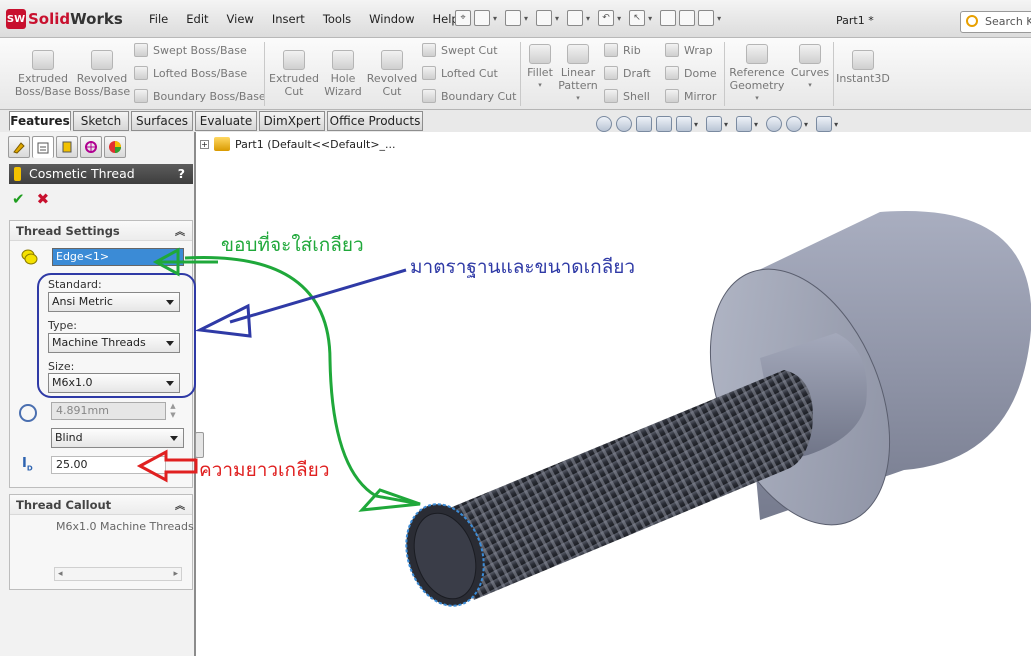 Image resolution: width=1031 pixels, height=656 pixels. What do you see at coordinates (101, 121) in the screenshot?
I see `tab-sketch: Sketch` at bounding box center [101, 121].